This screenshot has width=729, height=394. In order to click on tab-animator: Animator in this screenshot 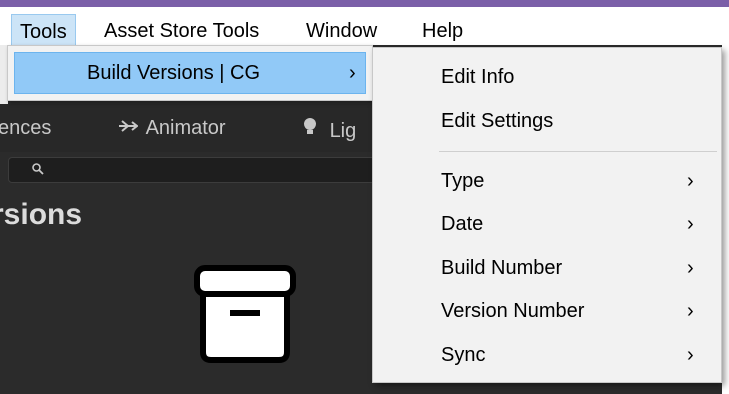, I will do `click(172, 128)`.